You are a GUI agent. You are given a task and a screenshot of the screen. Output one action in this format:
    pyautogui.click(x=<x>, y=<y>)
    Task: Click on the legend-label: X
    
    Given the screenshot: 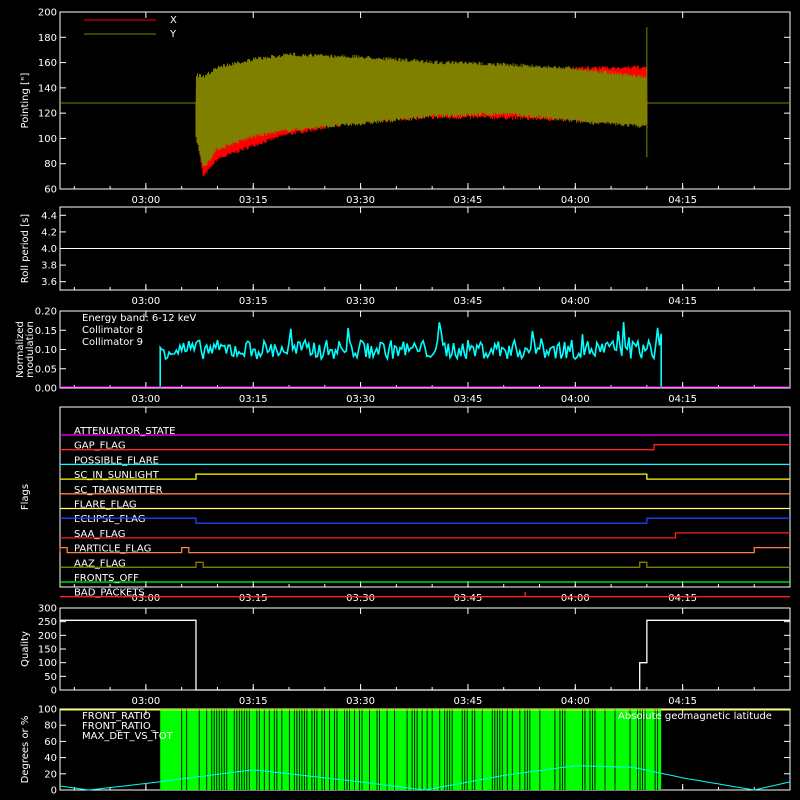 What is the action you would take?
    pyautogui.click(x=173, y=20)
    